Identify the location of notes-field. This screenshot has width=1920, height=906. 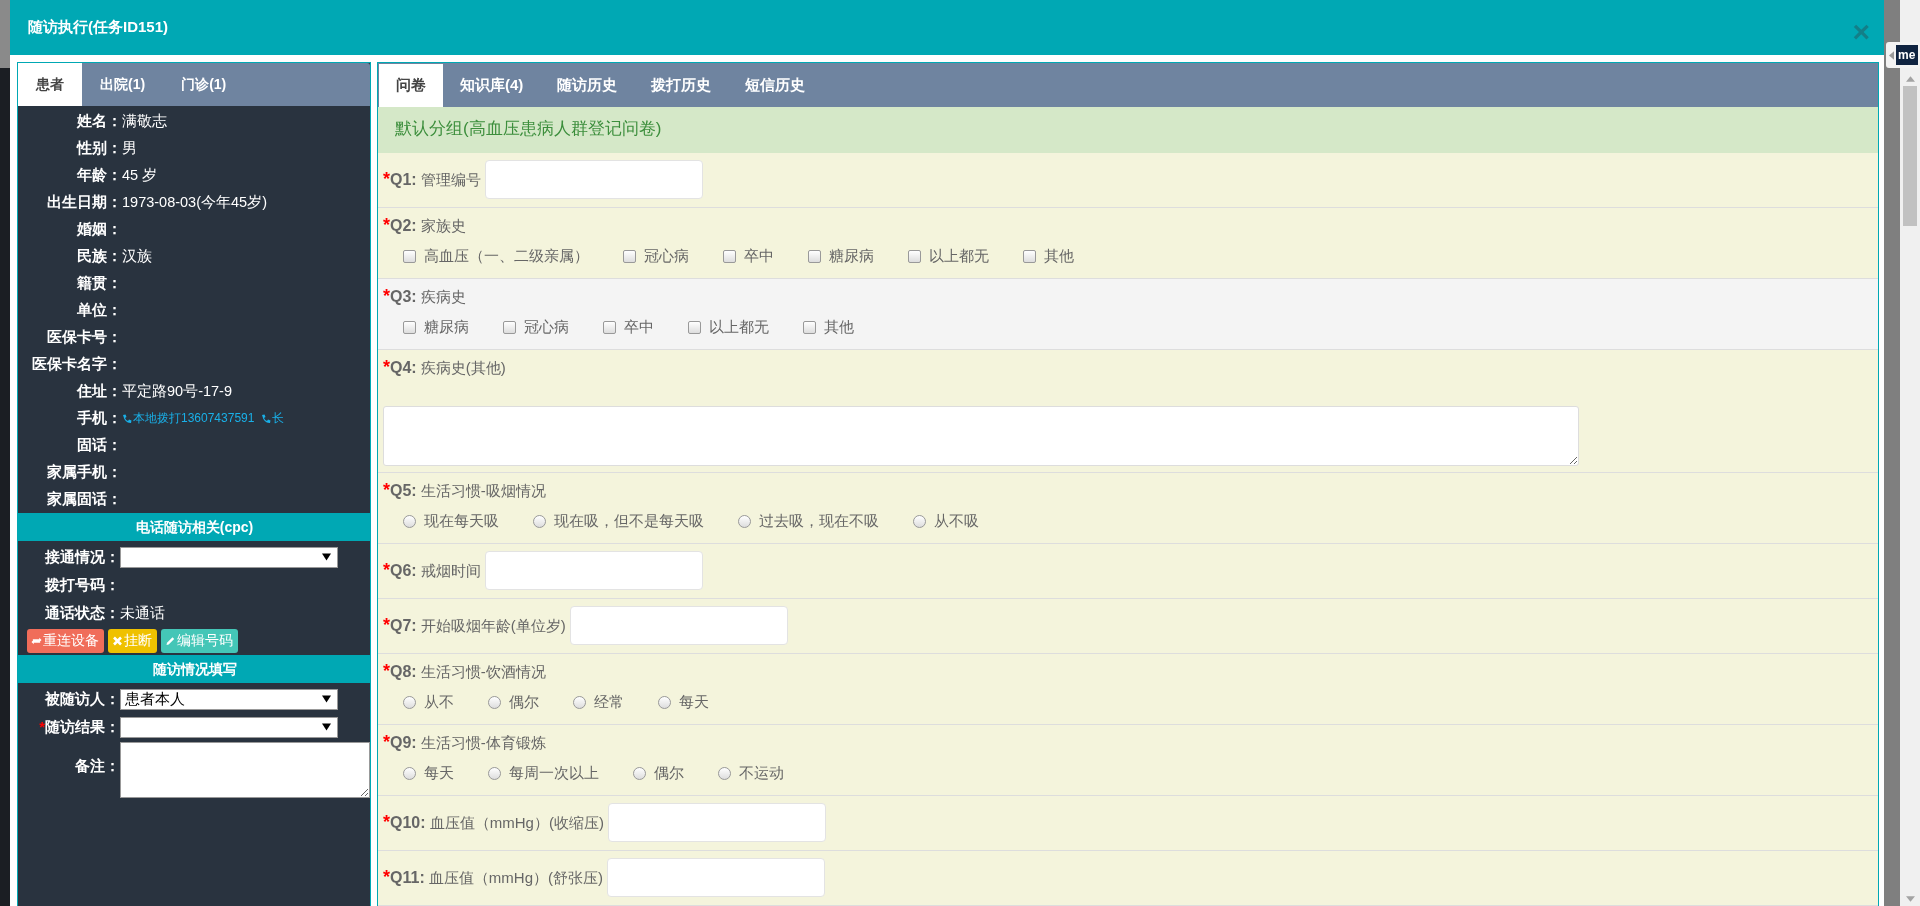
(245, 770).